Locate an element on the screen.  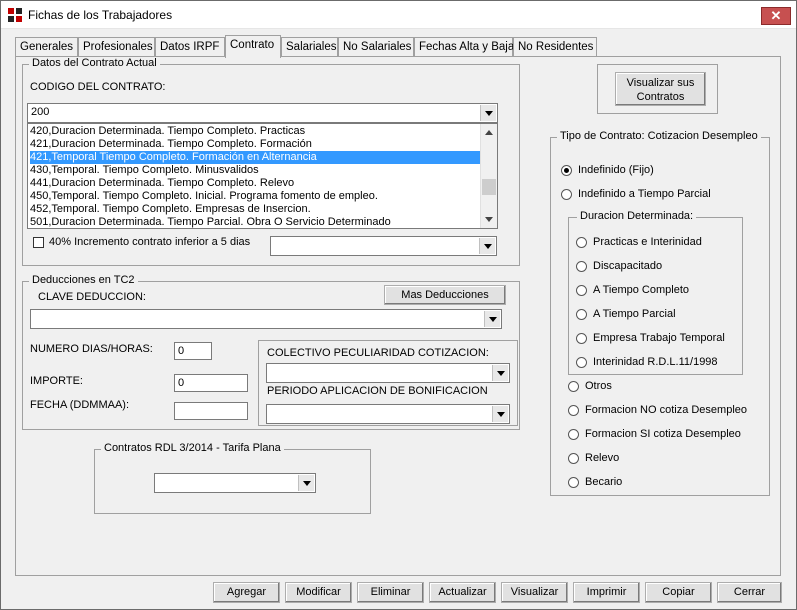
radio-label: Otros is located at coordinates (598, 386).